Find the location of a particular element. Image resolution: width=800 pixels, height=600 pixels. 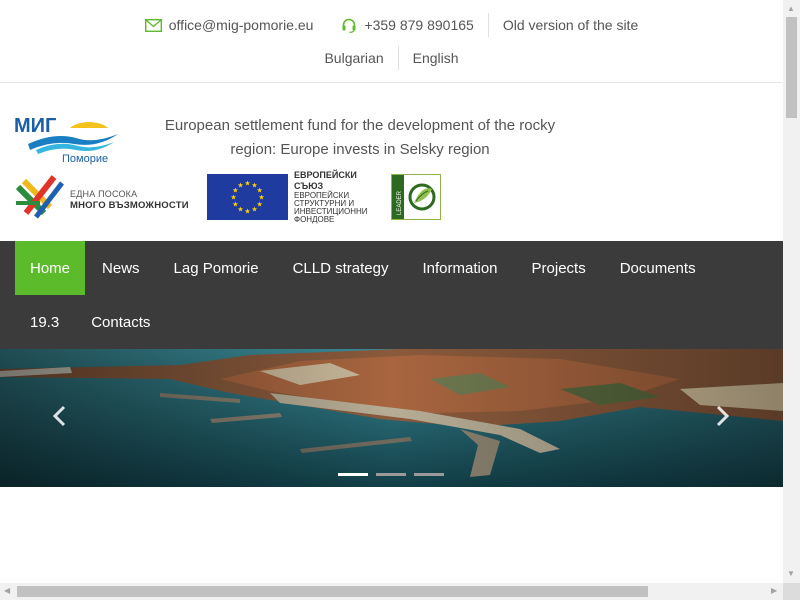

slider-prev-button is located at coordinates (59, 416).